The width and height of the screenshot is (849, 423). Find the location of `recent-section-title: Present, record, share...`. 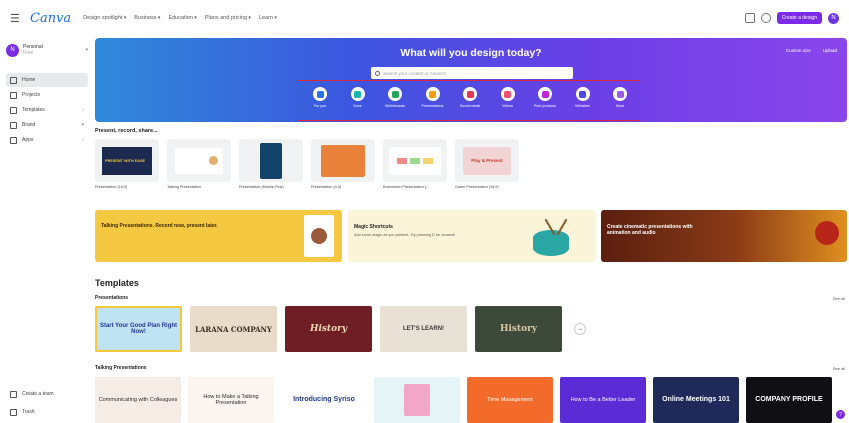

recent-section-title: Present, record, share... is located at coordinates (126, 131).